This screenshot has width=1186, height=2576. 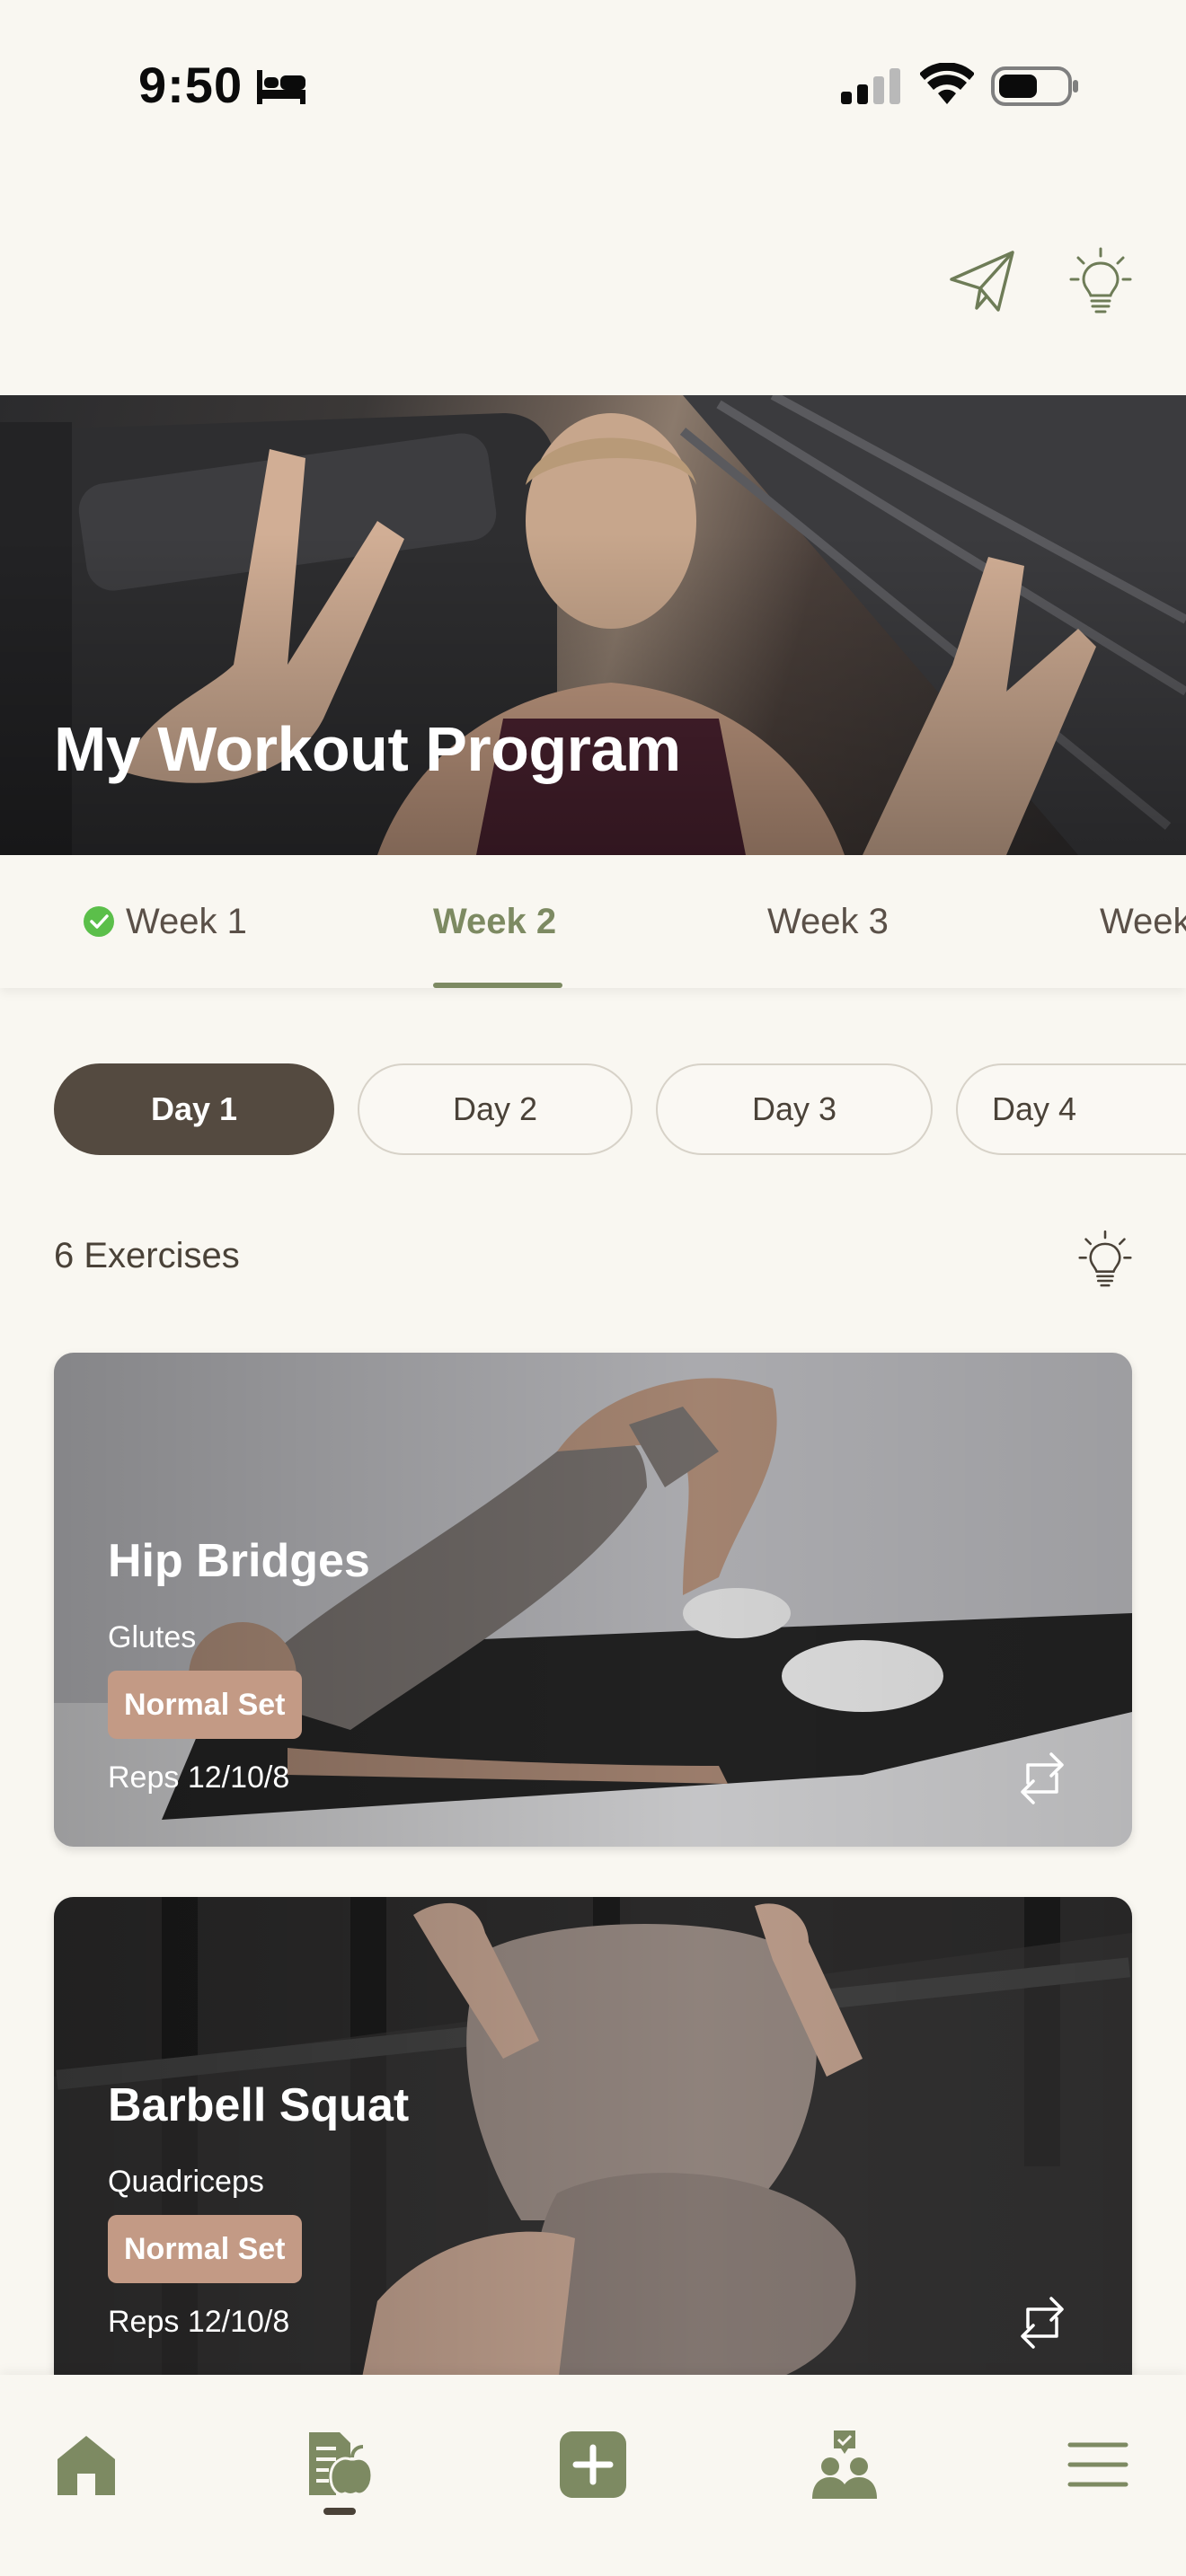 What do you see at coordinates (147, 1255) in the screenshot?
I see `exercise-count: 6 Exercises` at bounding box center [147, 1255].